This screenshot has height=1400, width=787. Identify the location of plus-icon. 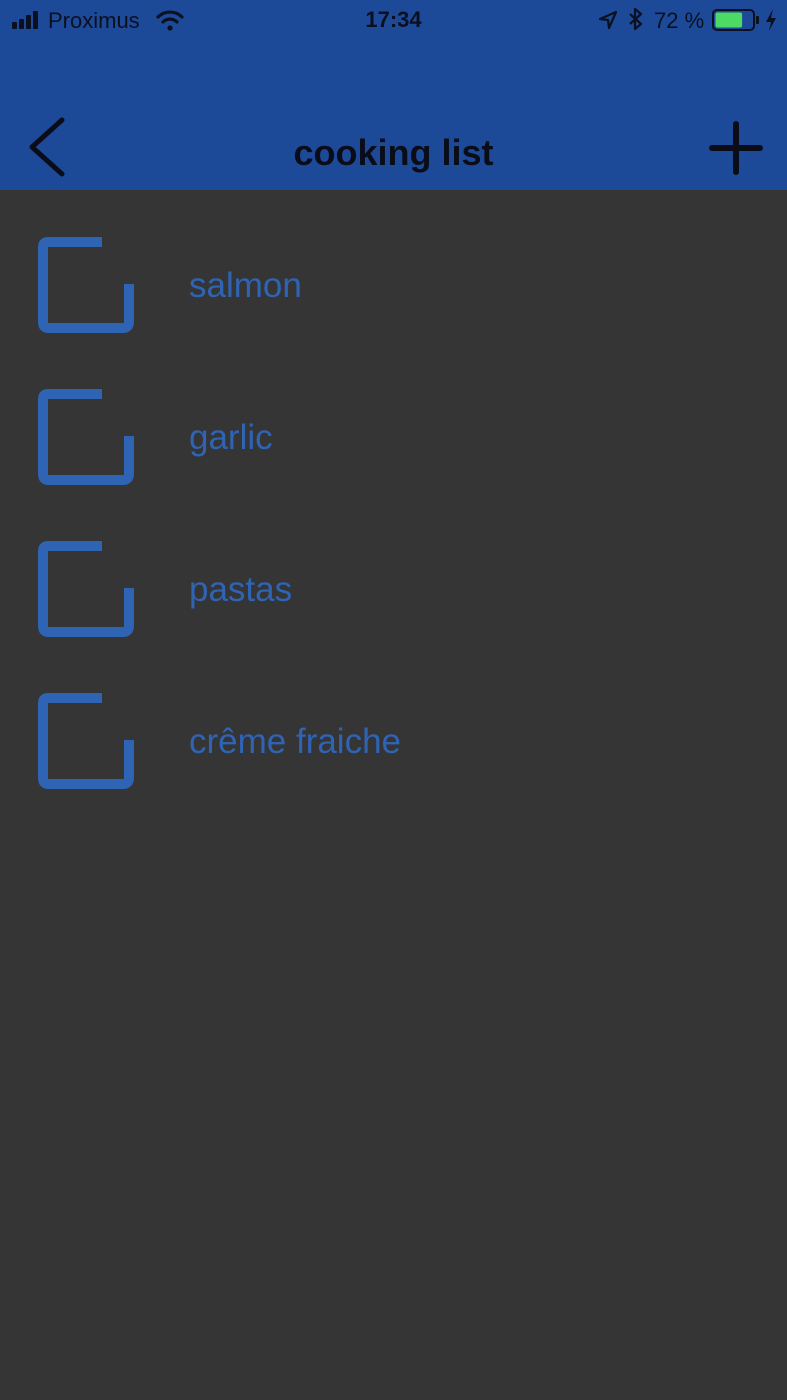
(736, 148).